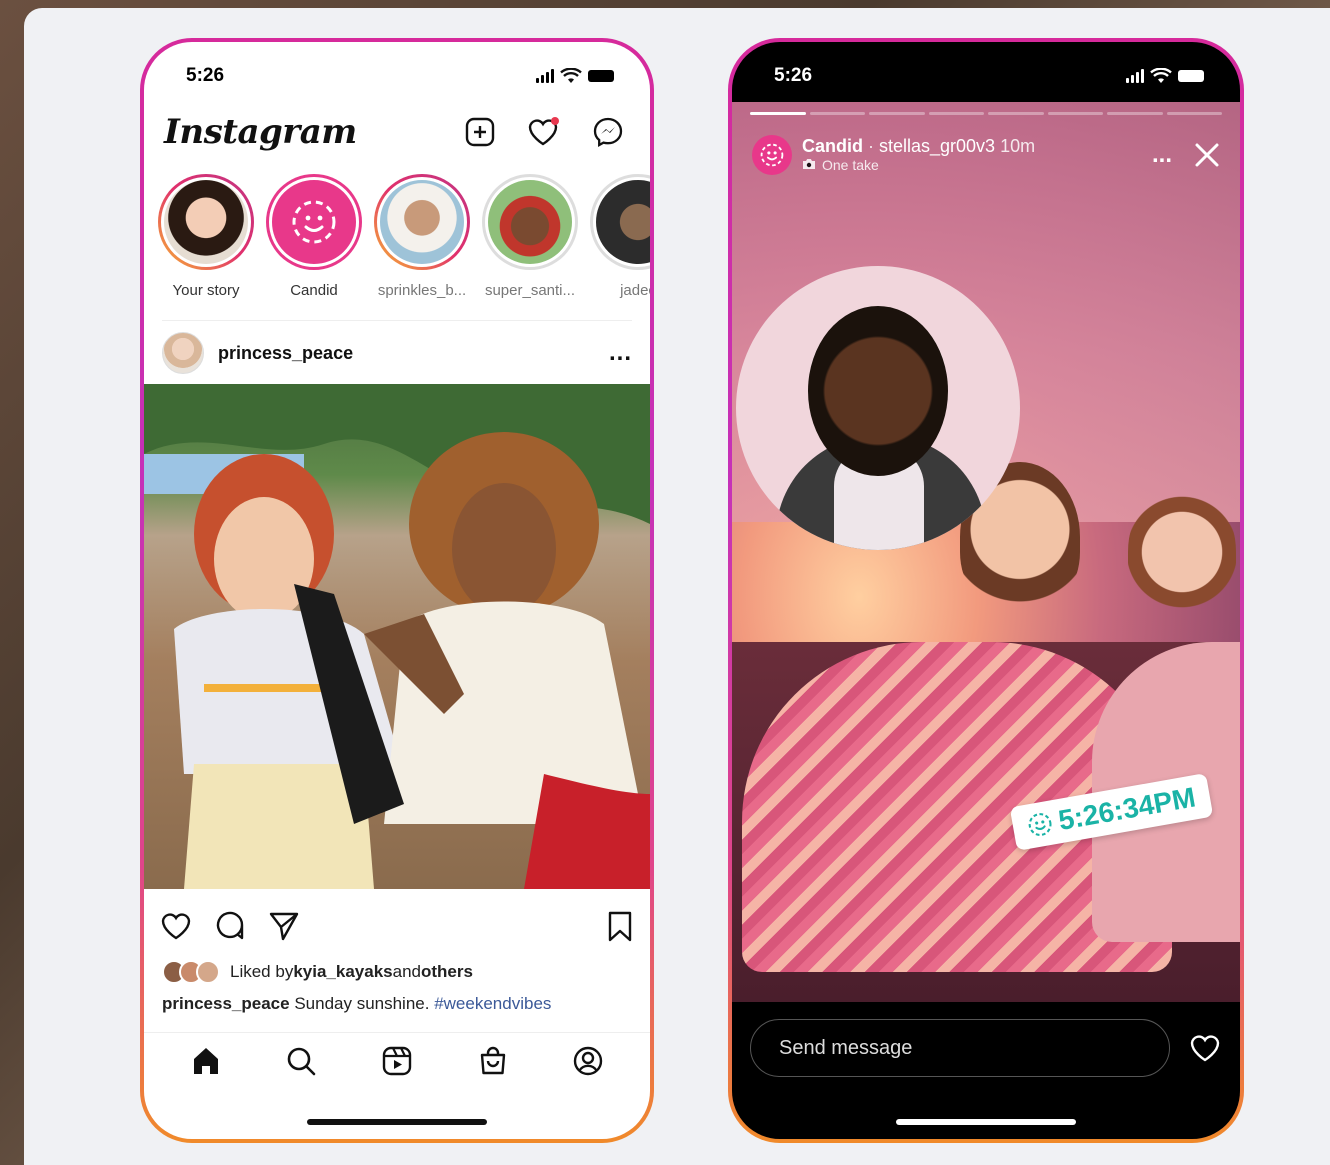 The height and width of the screenshot is (1165, 1330). Describe the element at coordinates (1207, 155) in the screenshot. I see `close-icon` at that location.